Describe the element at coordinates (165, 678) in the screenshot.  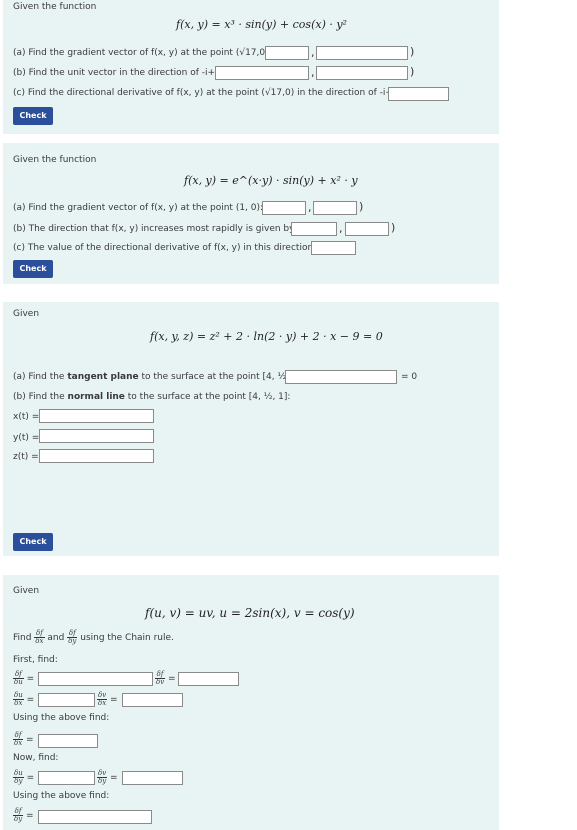
I see `df-dv-label: δf δv =` at that location.